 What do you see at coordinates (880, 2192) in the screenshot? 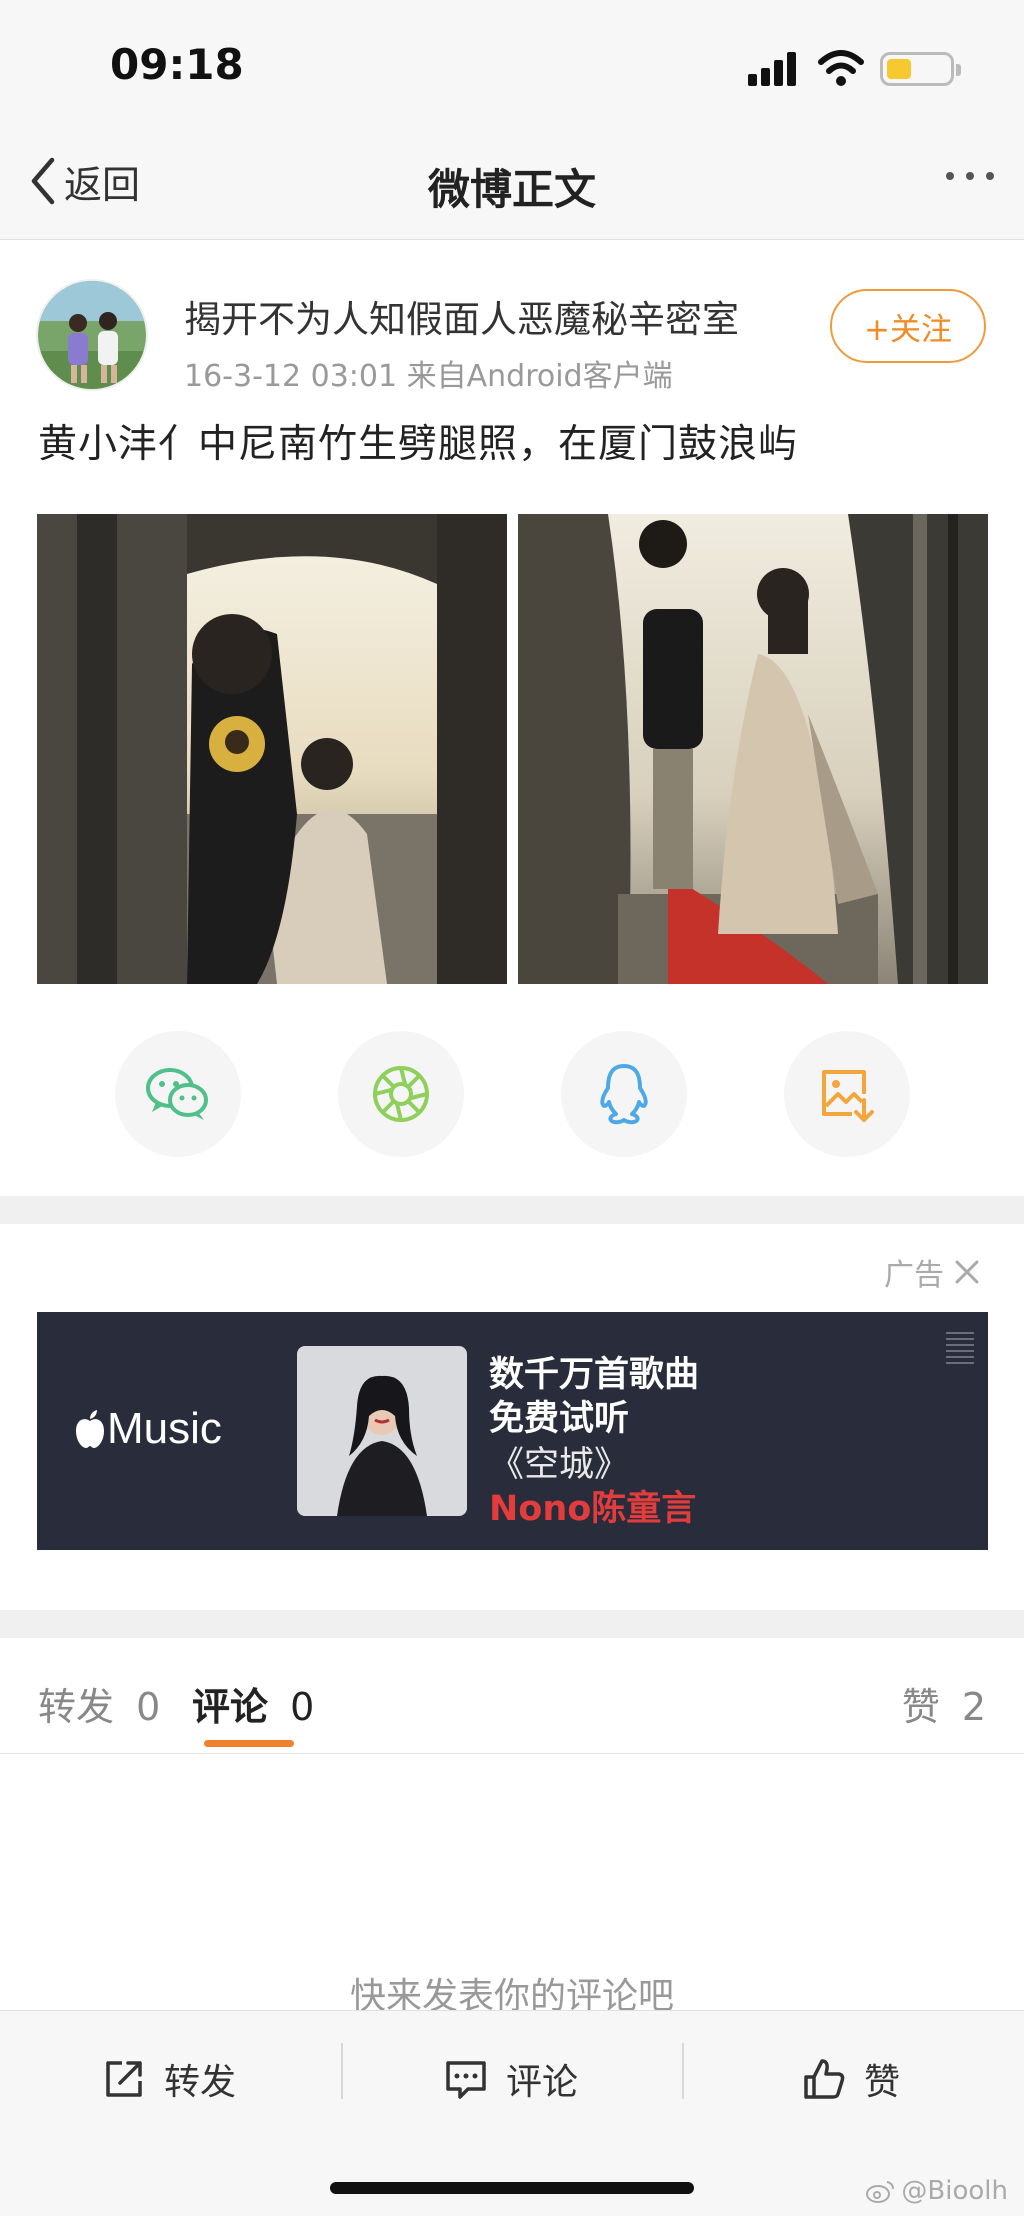
I see `weibo-logo-icon` at bounding box center [880, 2192].